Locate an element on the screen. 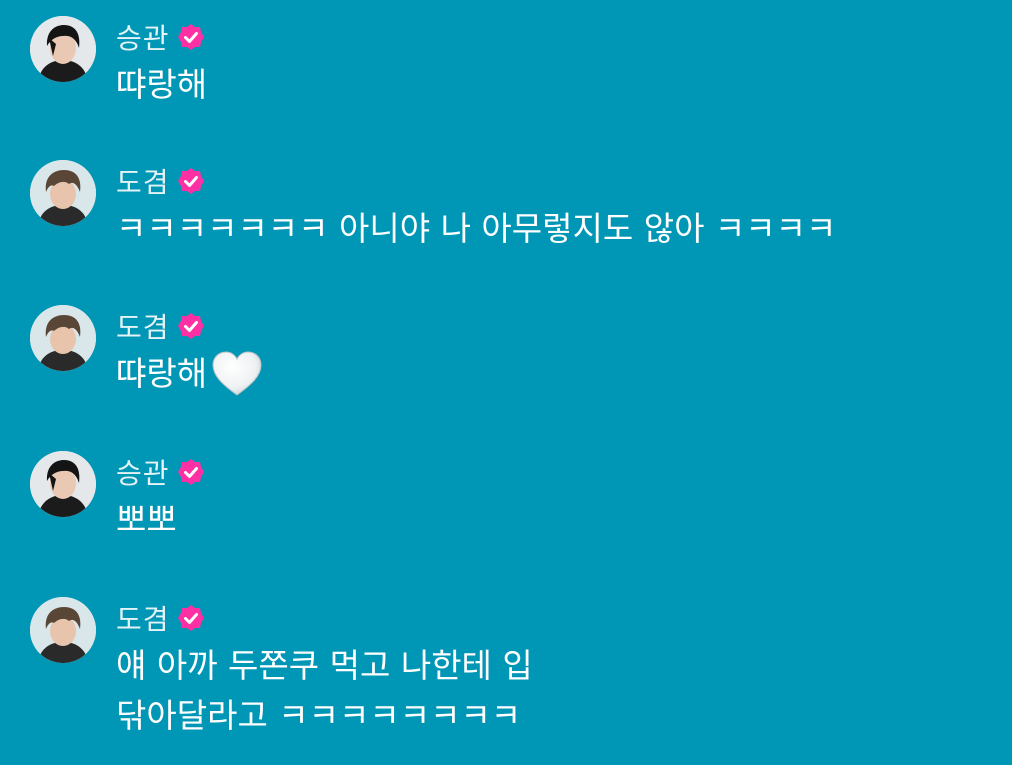  message-text: 얘 아까 두쫀쿠 먹고 나한테 입 닦아달라고 ㅋㅋㅋㅋㅋㅋㅋㅋ is located at coordinates (324, 690).